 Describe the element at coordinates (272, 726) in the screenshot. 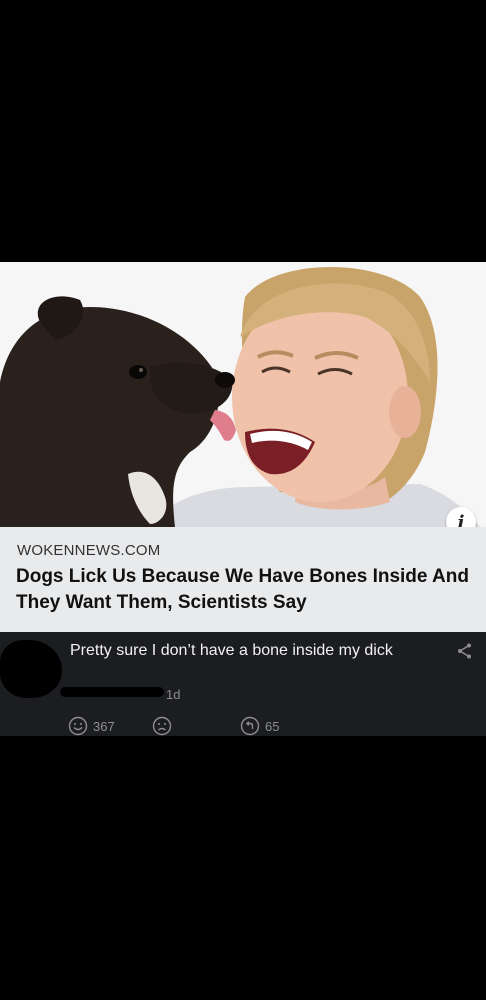

I see `reply-count: 65` at that location.